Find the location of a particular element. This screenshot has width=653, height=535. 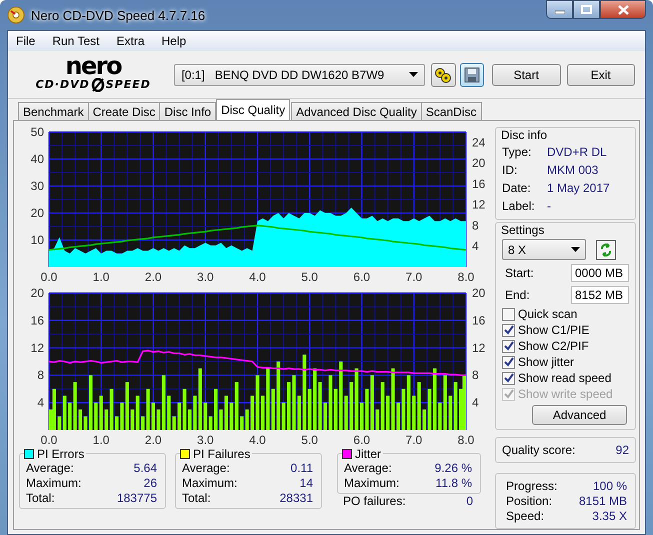

exit-button: Exit is located at coordinates (600, 75).